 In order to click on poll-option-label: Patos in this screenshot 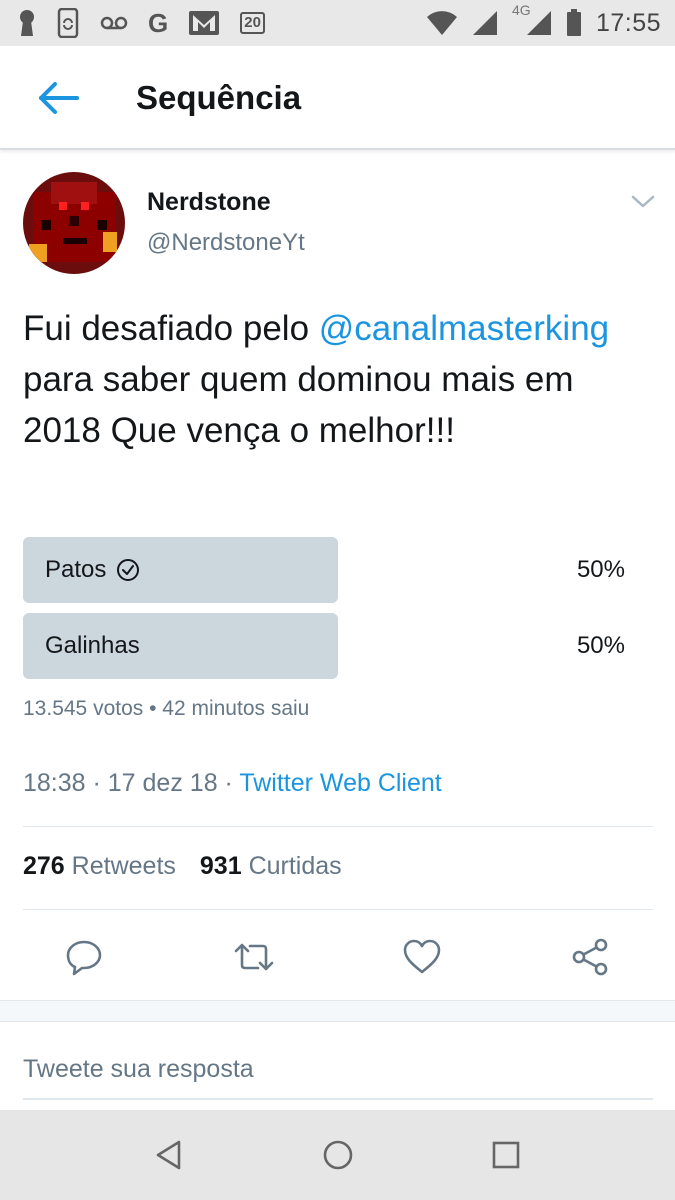, I will do `click(92, 570)`.